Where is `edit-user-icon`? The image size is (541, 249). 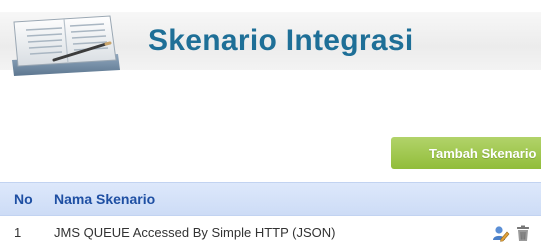 edit-user-icon is located at coordinates (501, 233).